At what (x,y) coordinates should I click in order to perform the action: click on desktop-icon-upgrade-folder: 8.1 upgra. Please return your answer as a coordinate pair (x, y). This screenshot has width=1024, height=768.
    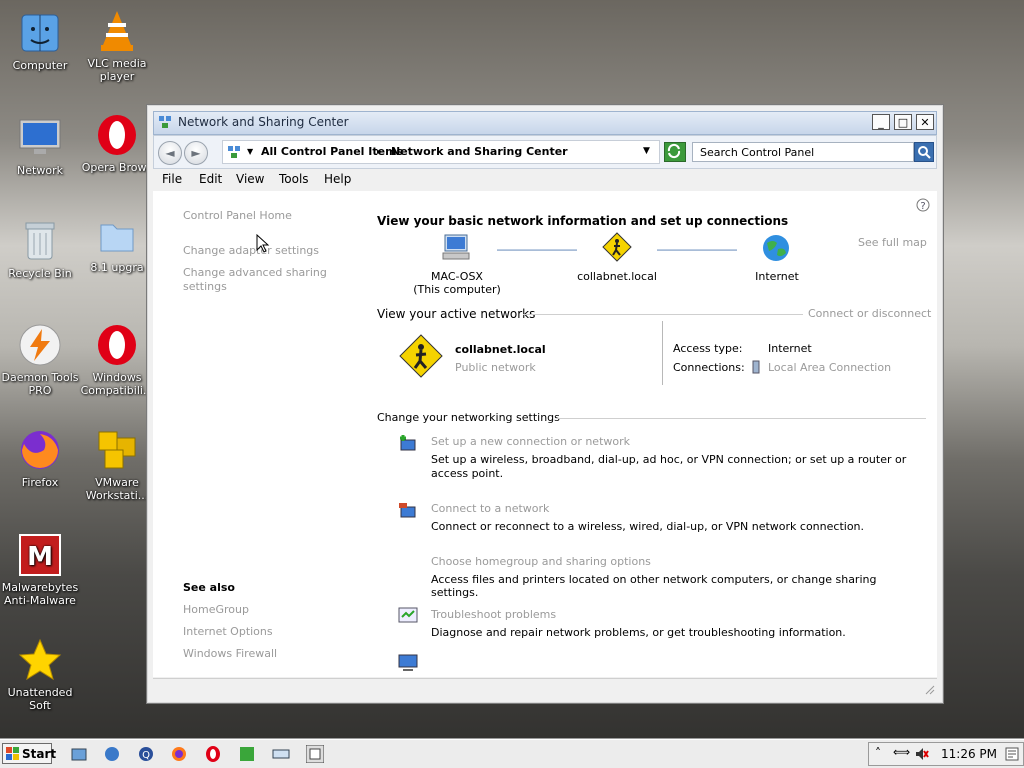
    Looking at the image, I should click on (117, 243).